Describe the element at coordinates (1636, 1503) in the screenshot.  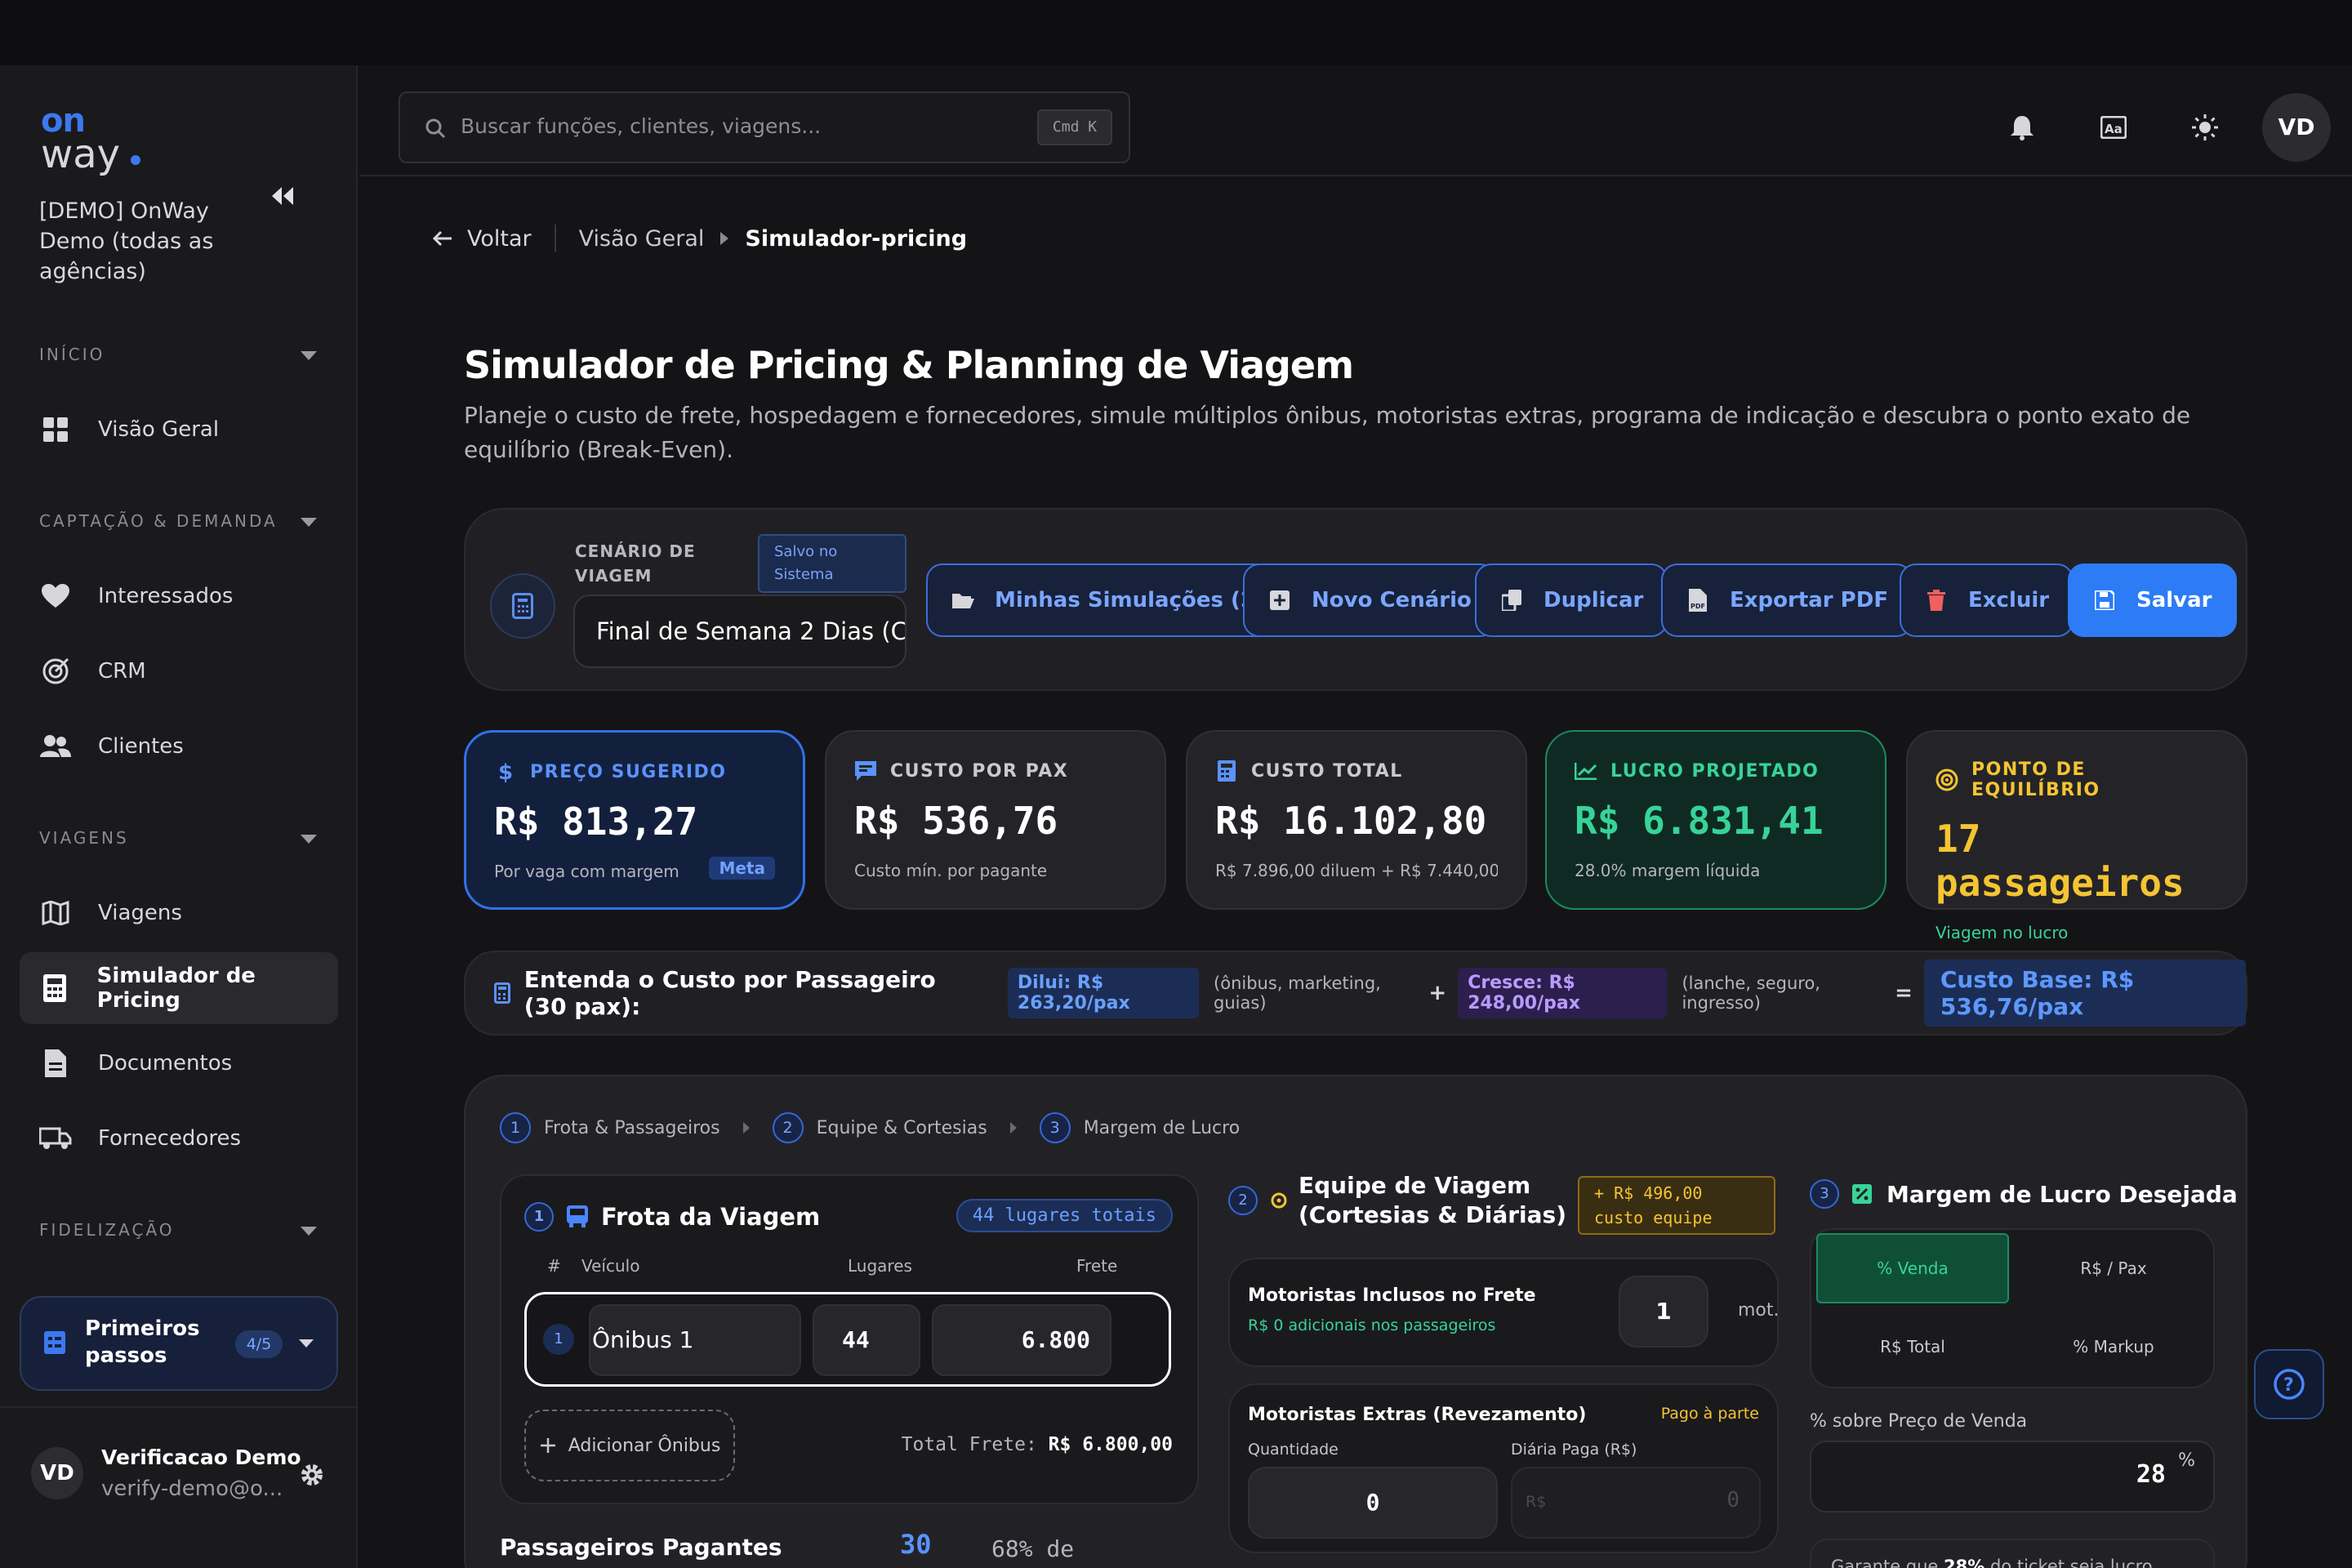
I see `daily-rate-input: R$ 0` at that location.